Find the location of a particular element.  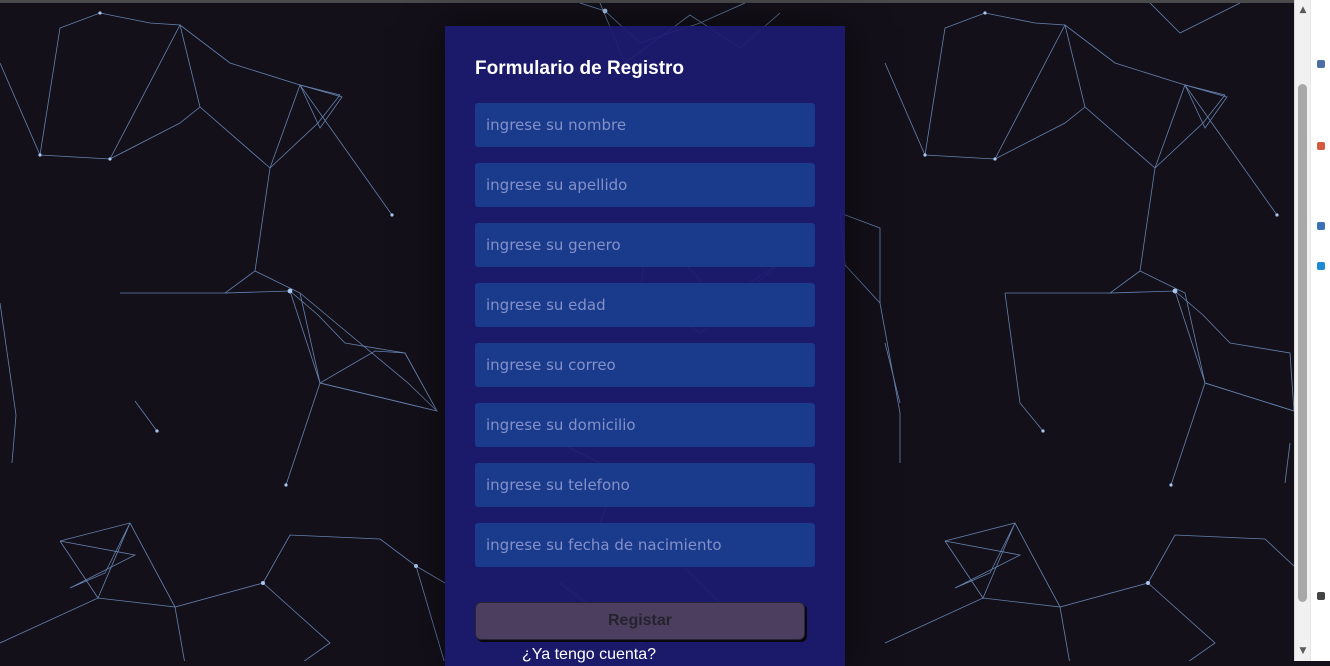

vertical-scrollbar: ▲ ▼ is located at coordinates (1302, 330).